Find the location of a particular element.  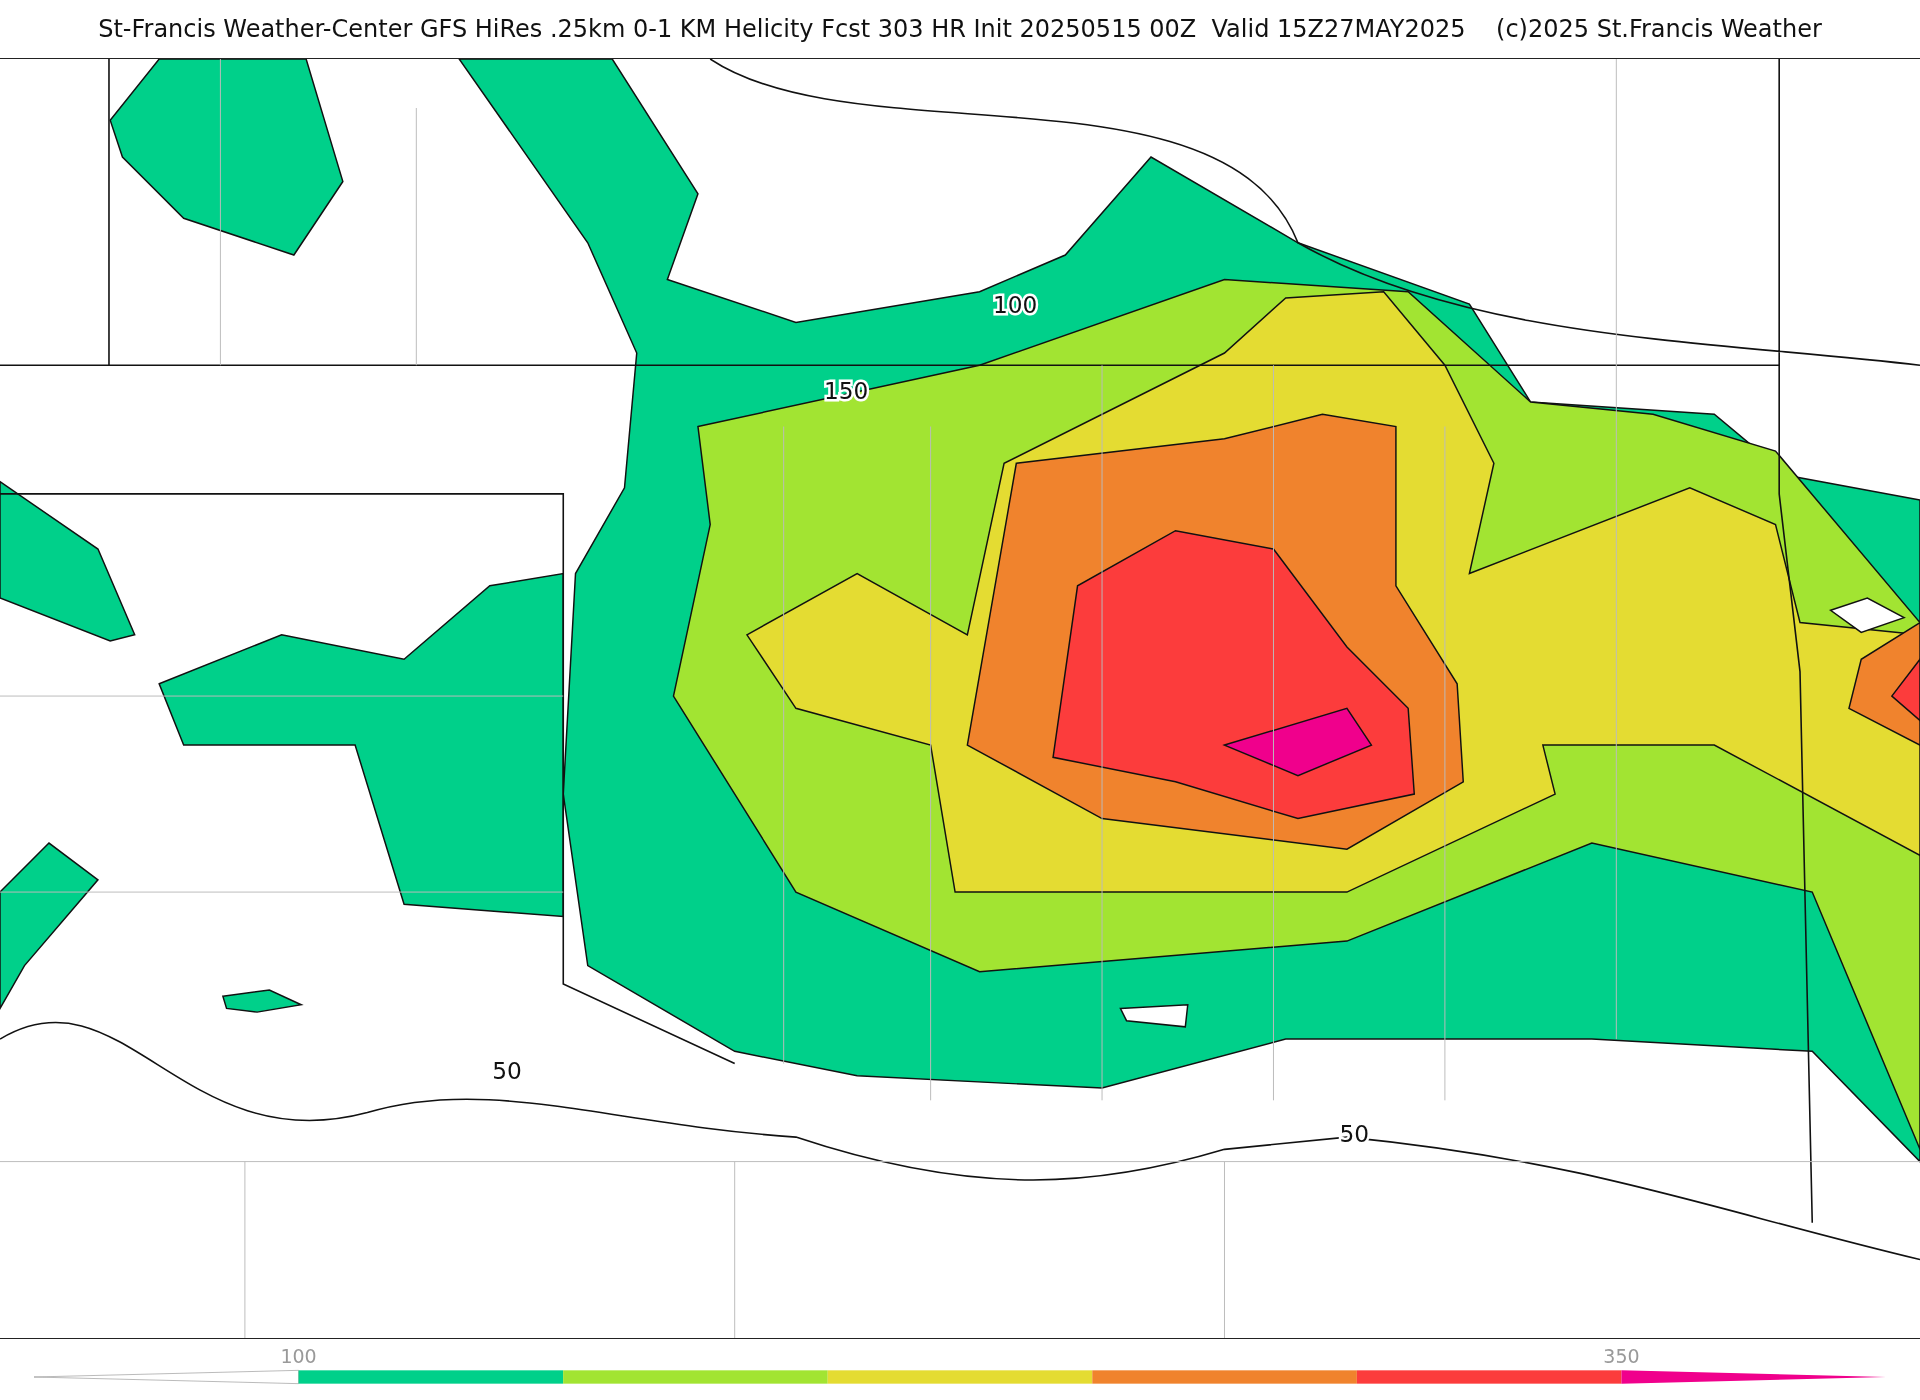

colorbar-tick-label: 350 is located at coordinates (1621, 1356).